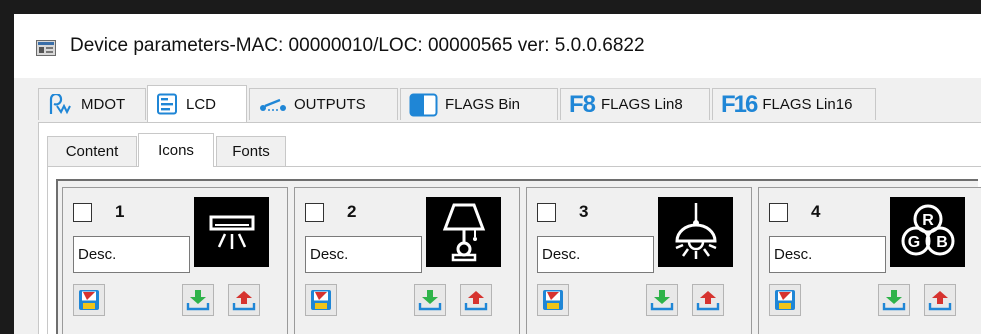  I want to click on pendant-lamp-icon, so click(695, 231).